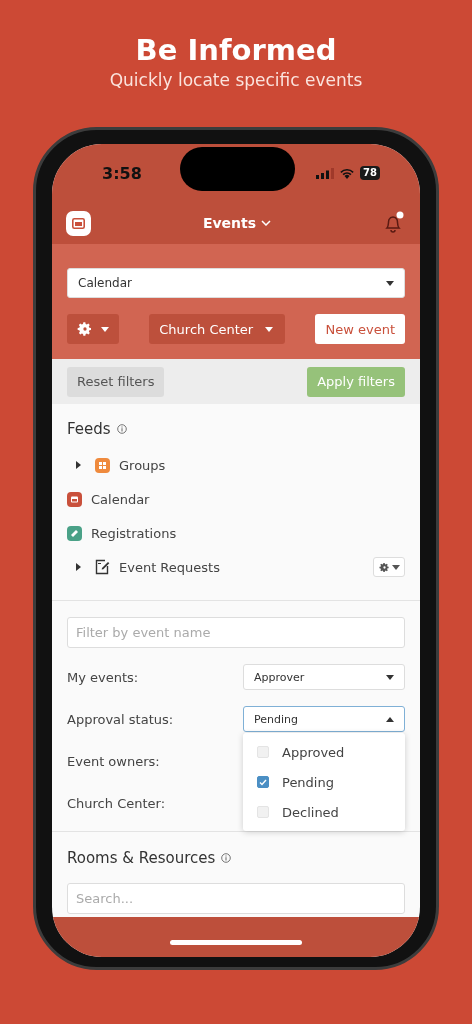 The image size is (472, 1024). What do you see at coordinates (74, 499) in the screenshot?
I see `calendar-app-icon` at bounding box center [74, 499].